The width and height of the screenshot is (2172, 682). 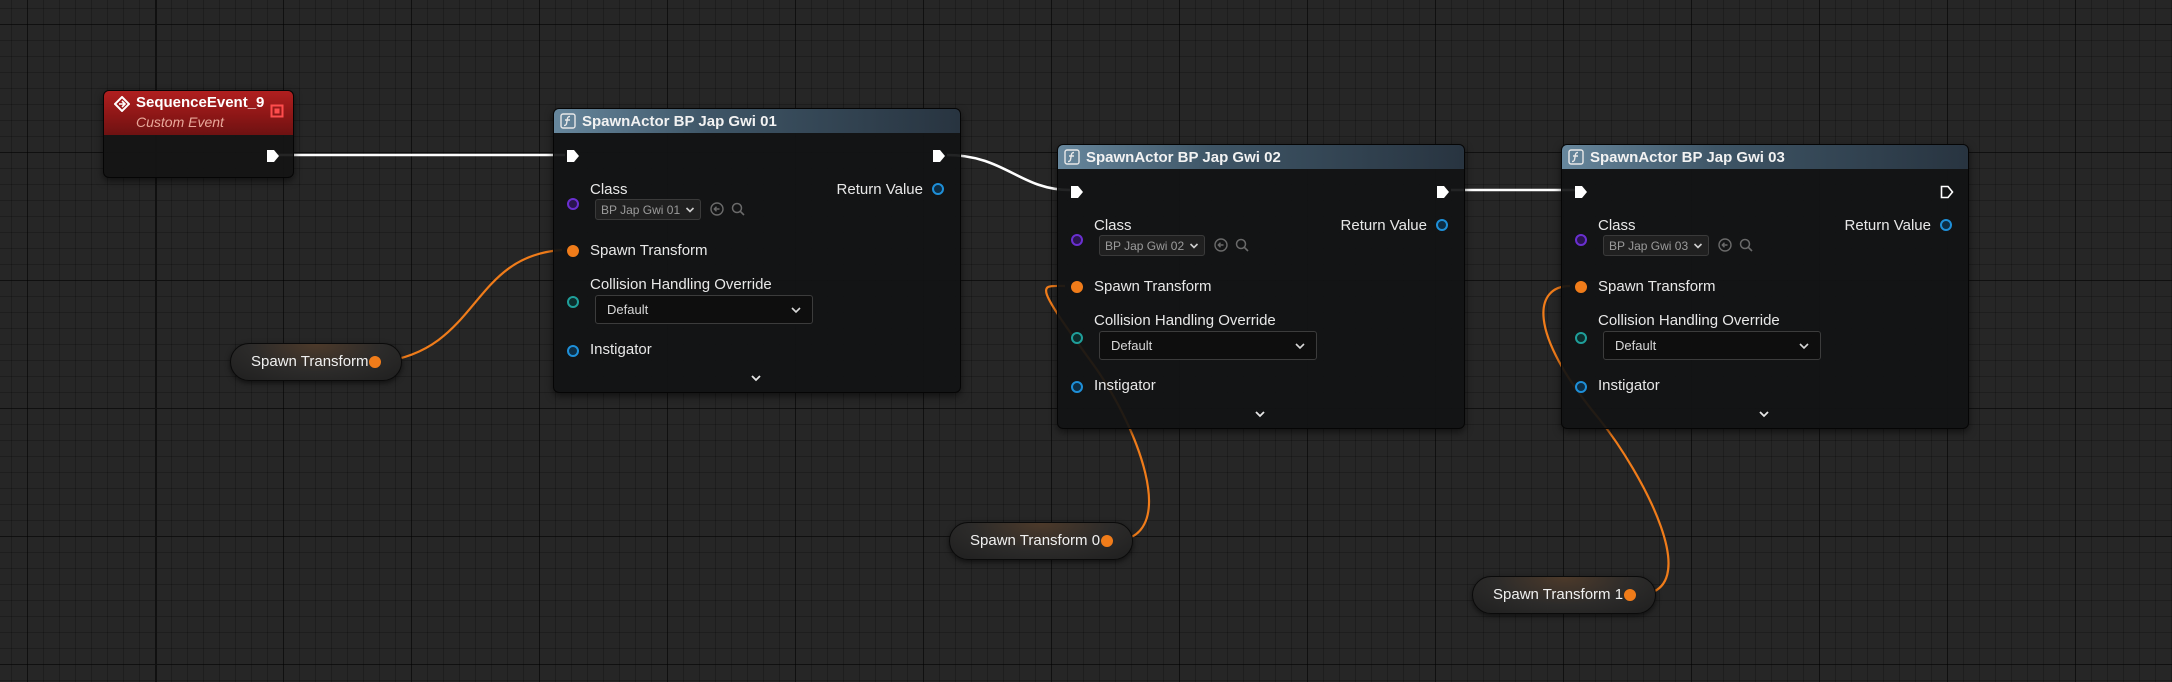 I want to click on event-subtitle: Custom Event, so click(x=180, y=122).